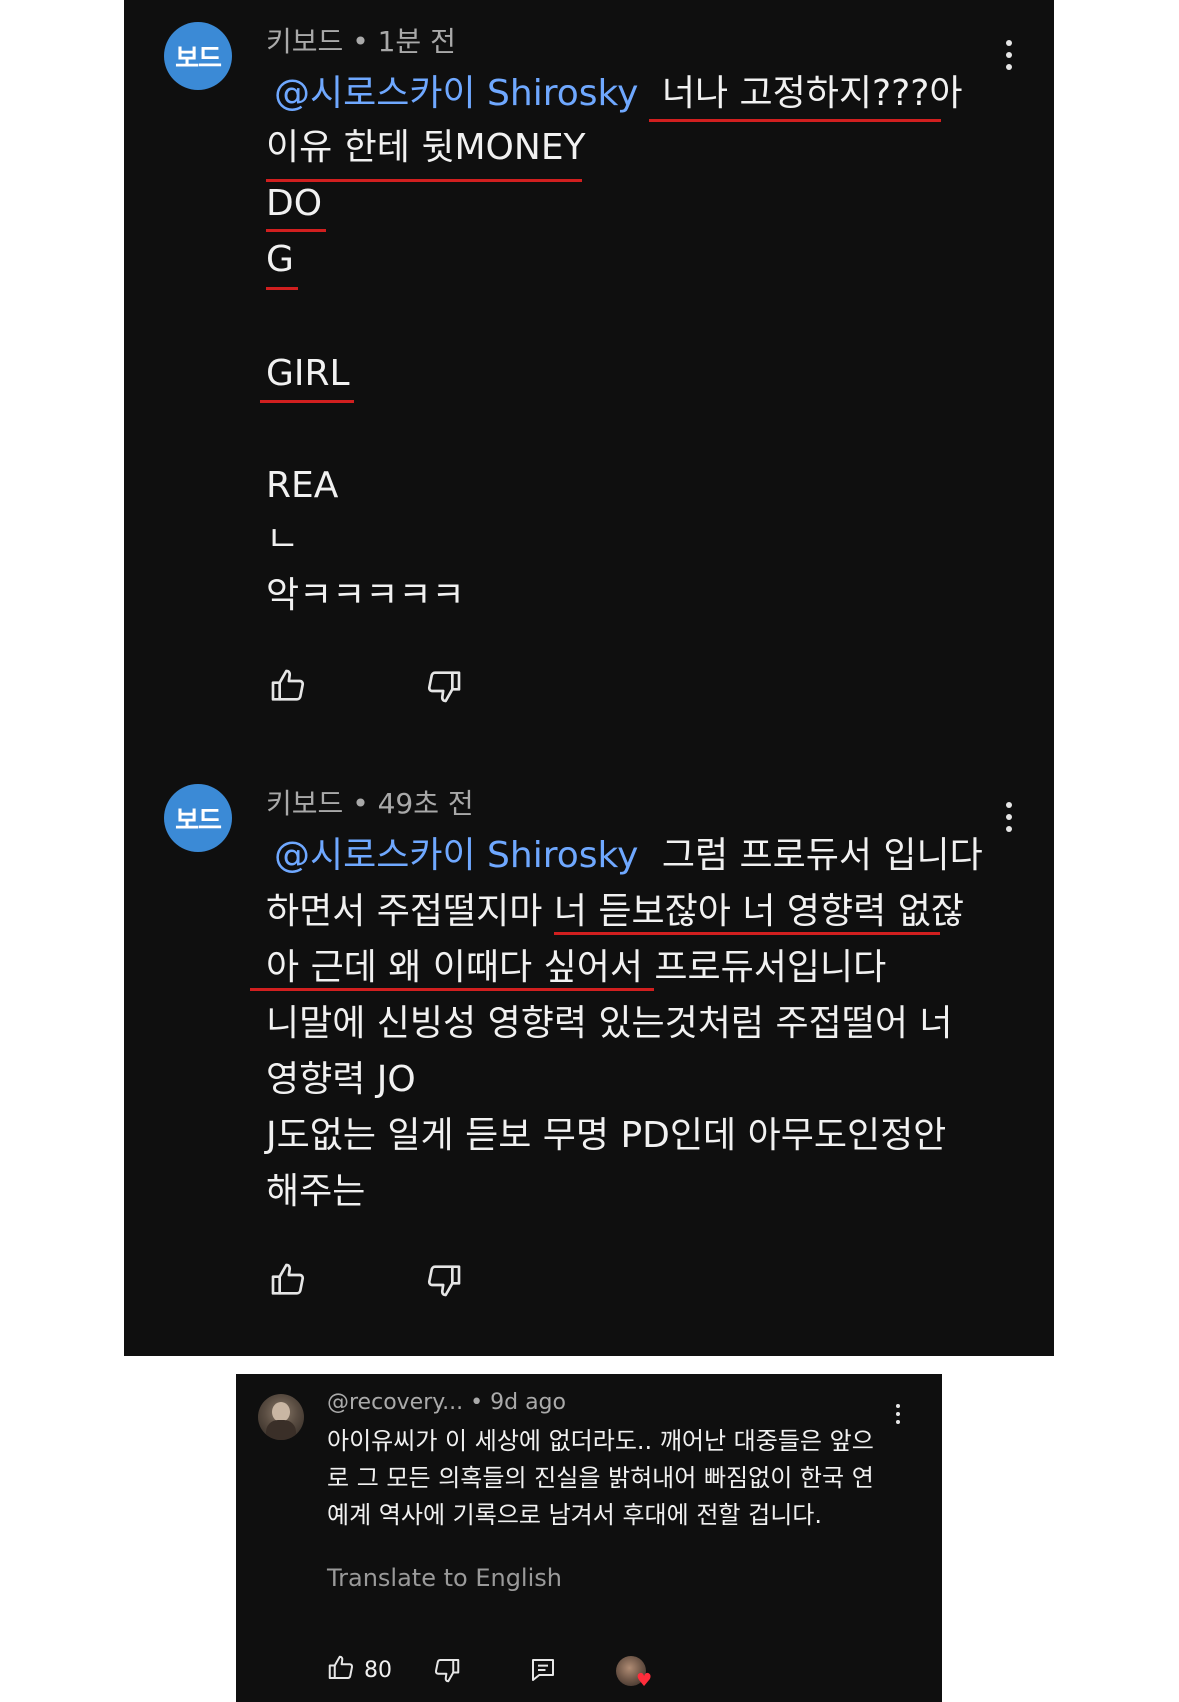 The width and height of the screenshot is (1179, 1702). Describe the element at coordinates (316, 1191) in the screenshot. I see `comment-line: 해주는` at that location.